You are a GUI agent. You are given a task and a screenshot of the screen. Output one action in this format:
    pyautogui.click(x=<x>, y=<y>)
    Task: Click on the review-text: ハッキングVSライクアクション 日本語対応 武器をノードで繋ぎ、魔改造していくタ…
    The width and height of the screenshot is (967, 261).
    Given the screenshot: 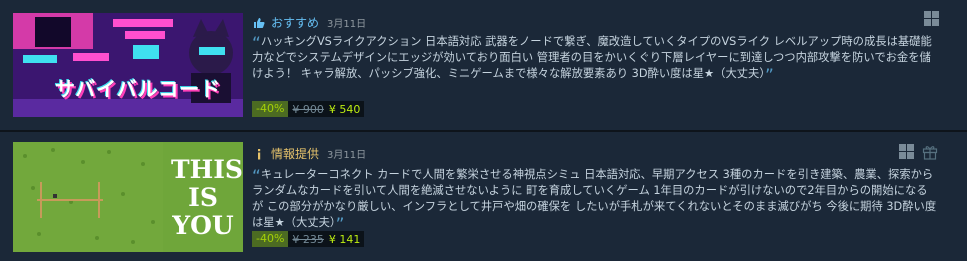 What is the action you would take?
    pyautogui.click(x=592, y=57)
    